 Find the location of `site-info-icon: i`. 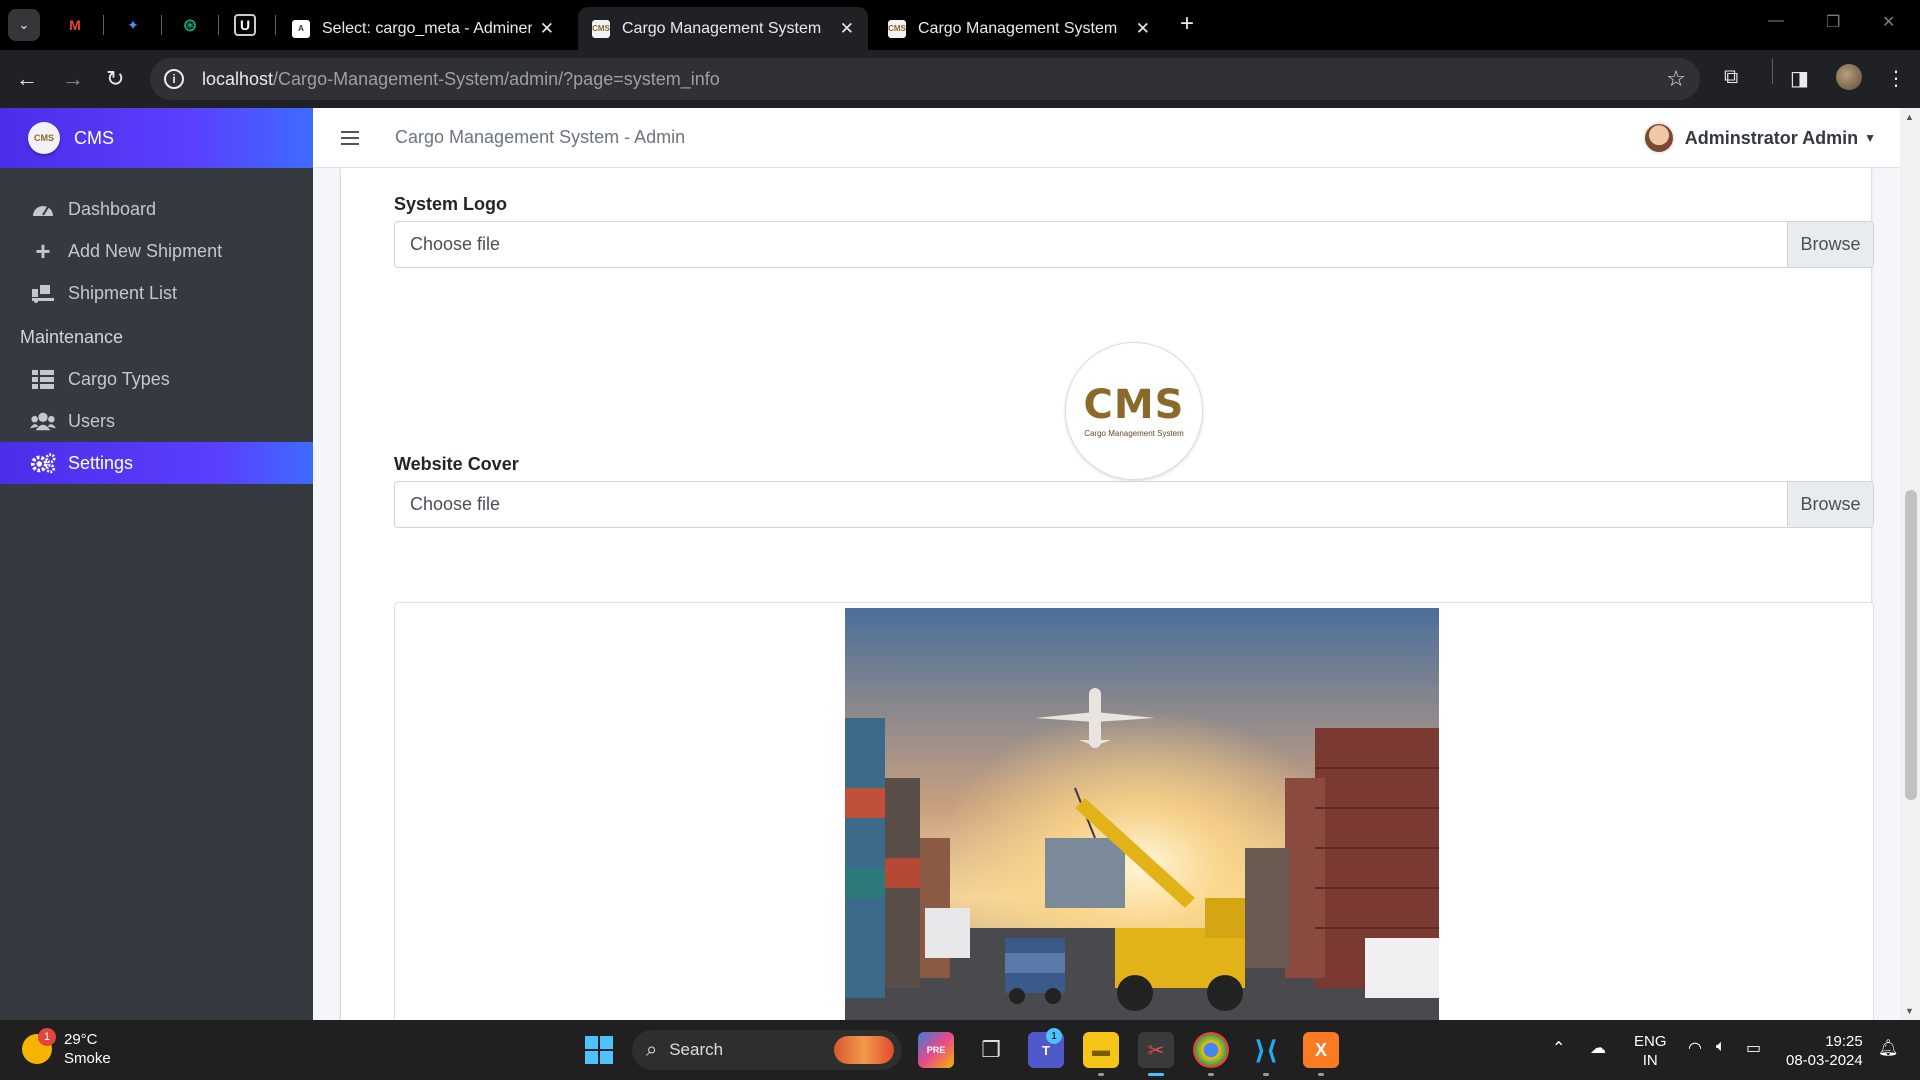

site-info-icon: i is located at coordinates (174, 79).